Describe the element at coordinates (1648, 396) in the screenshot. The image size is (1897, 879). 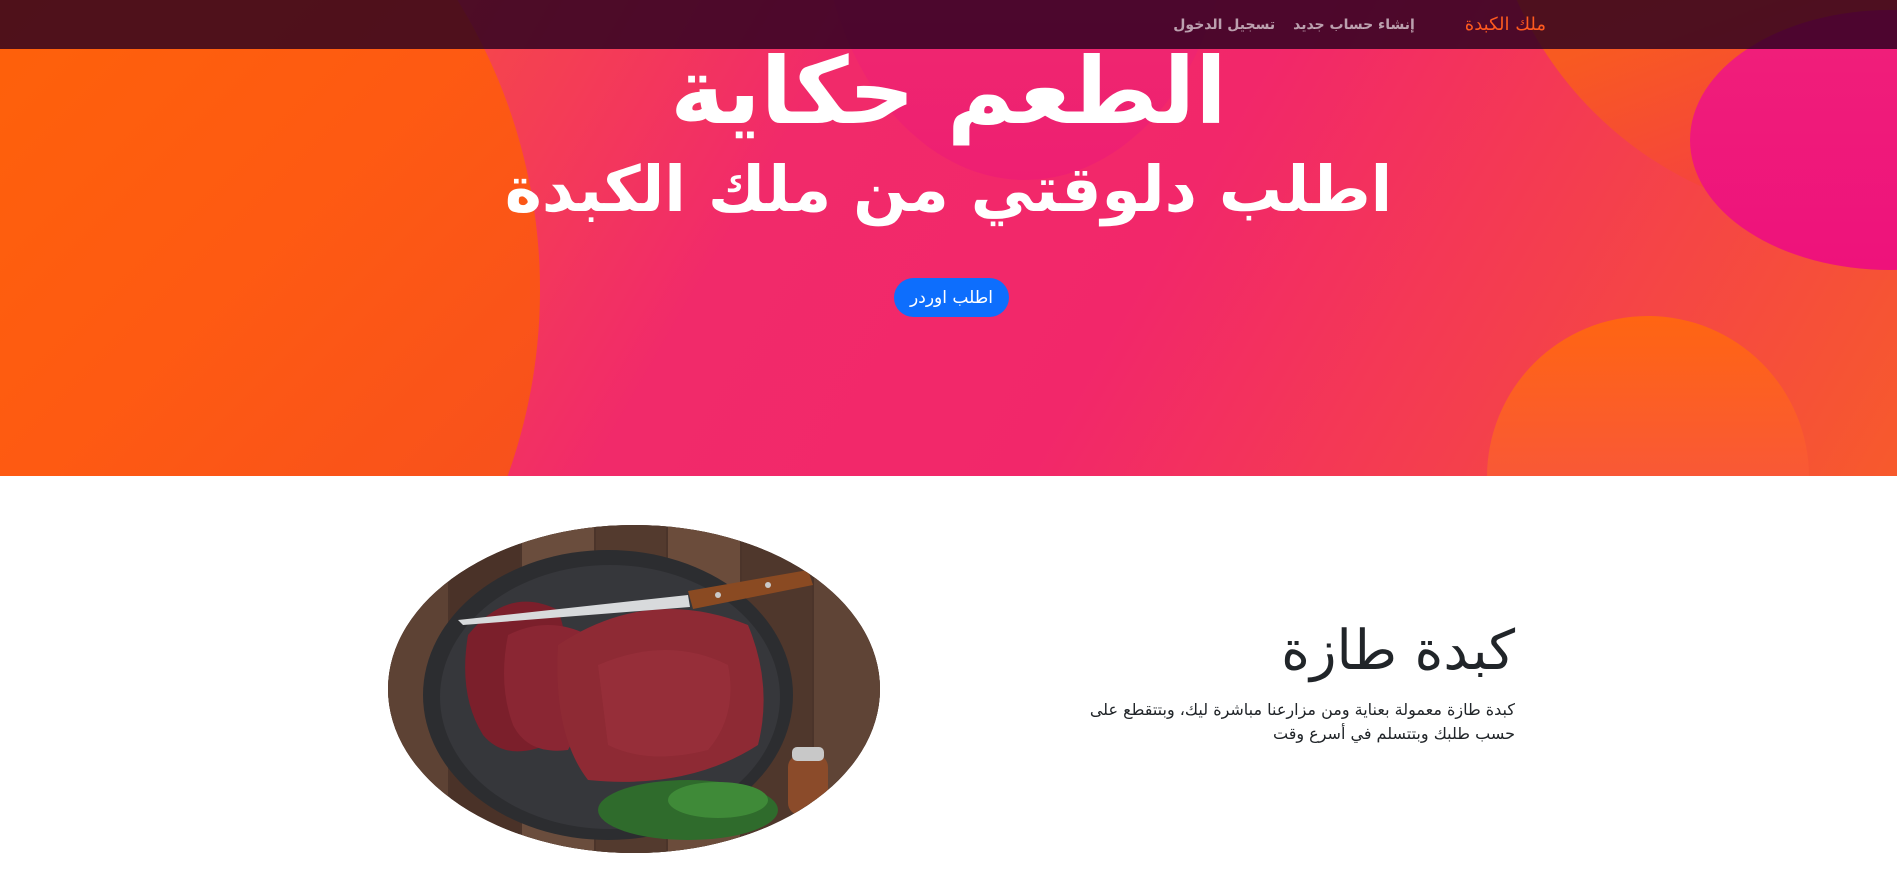
I see `hero-blob-bottom-right` at that location.